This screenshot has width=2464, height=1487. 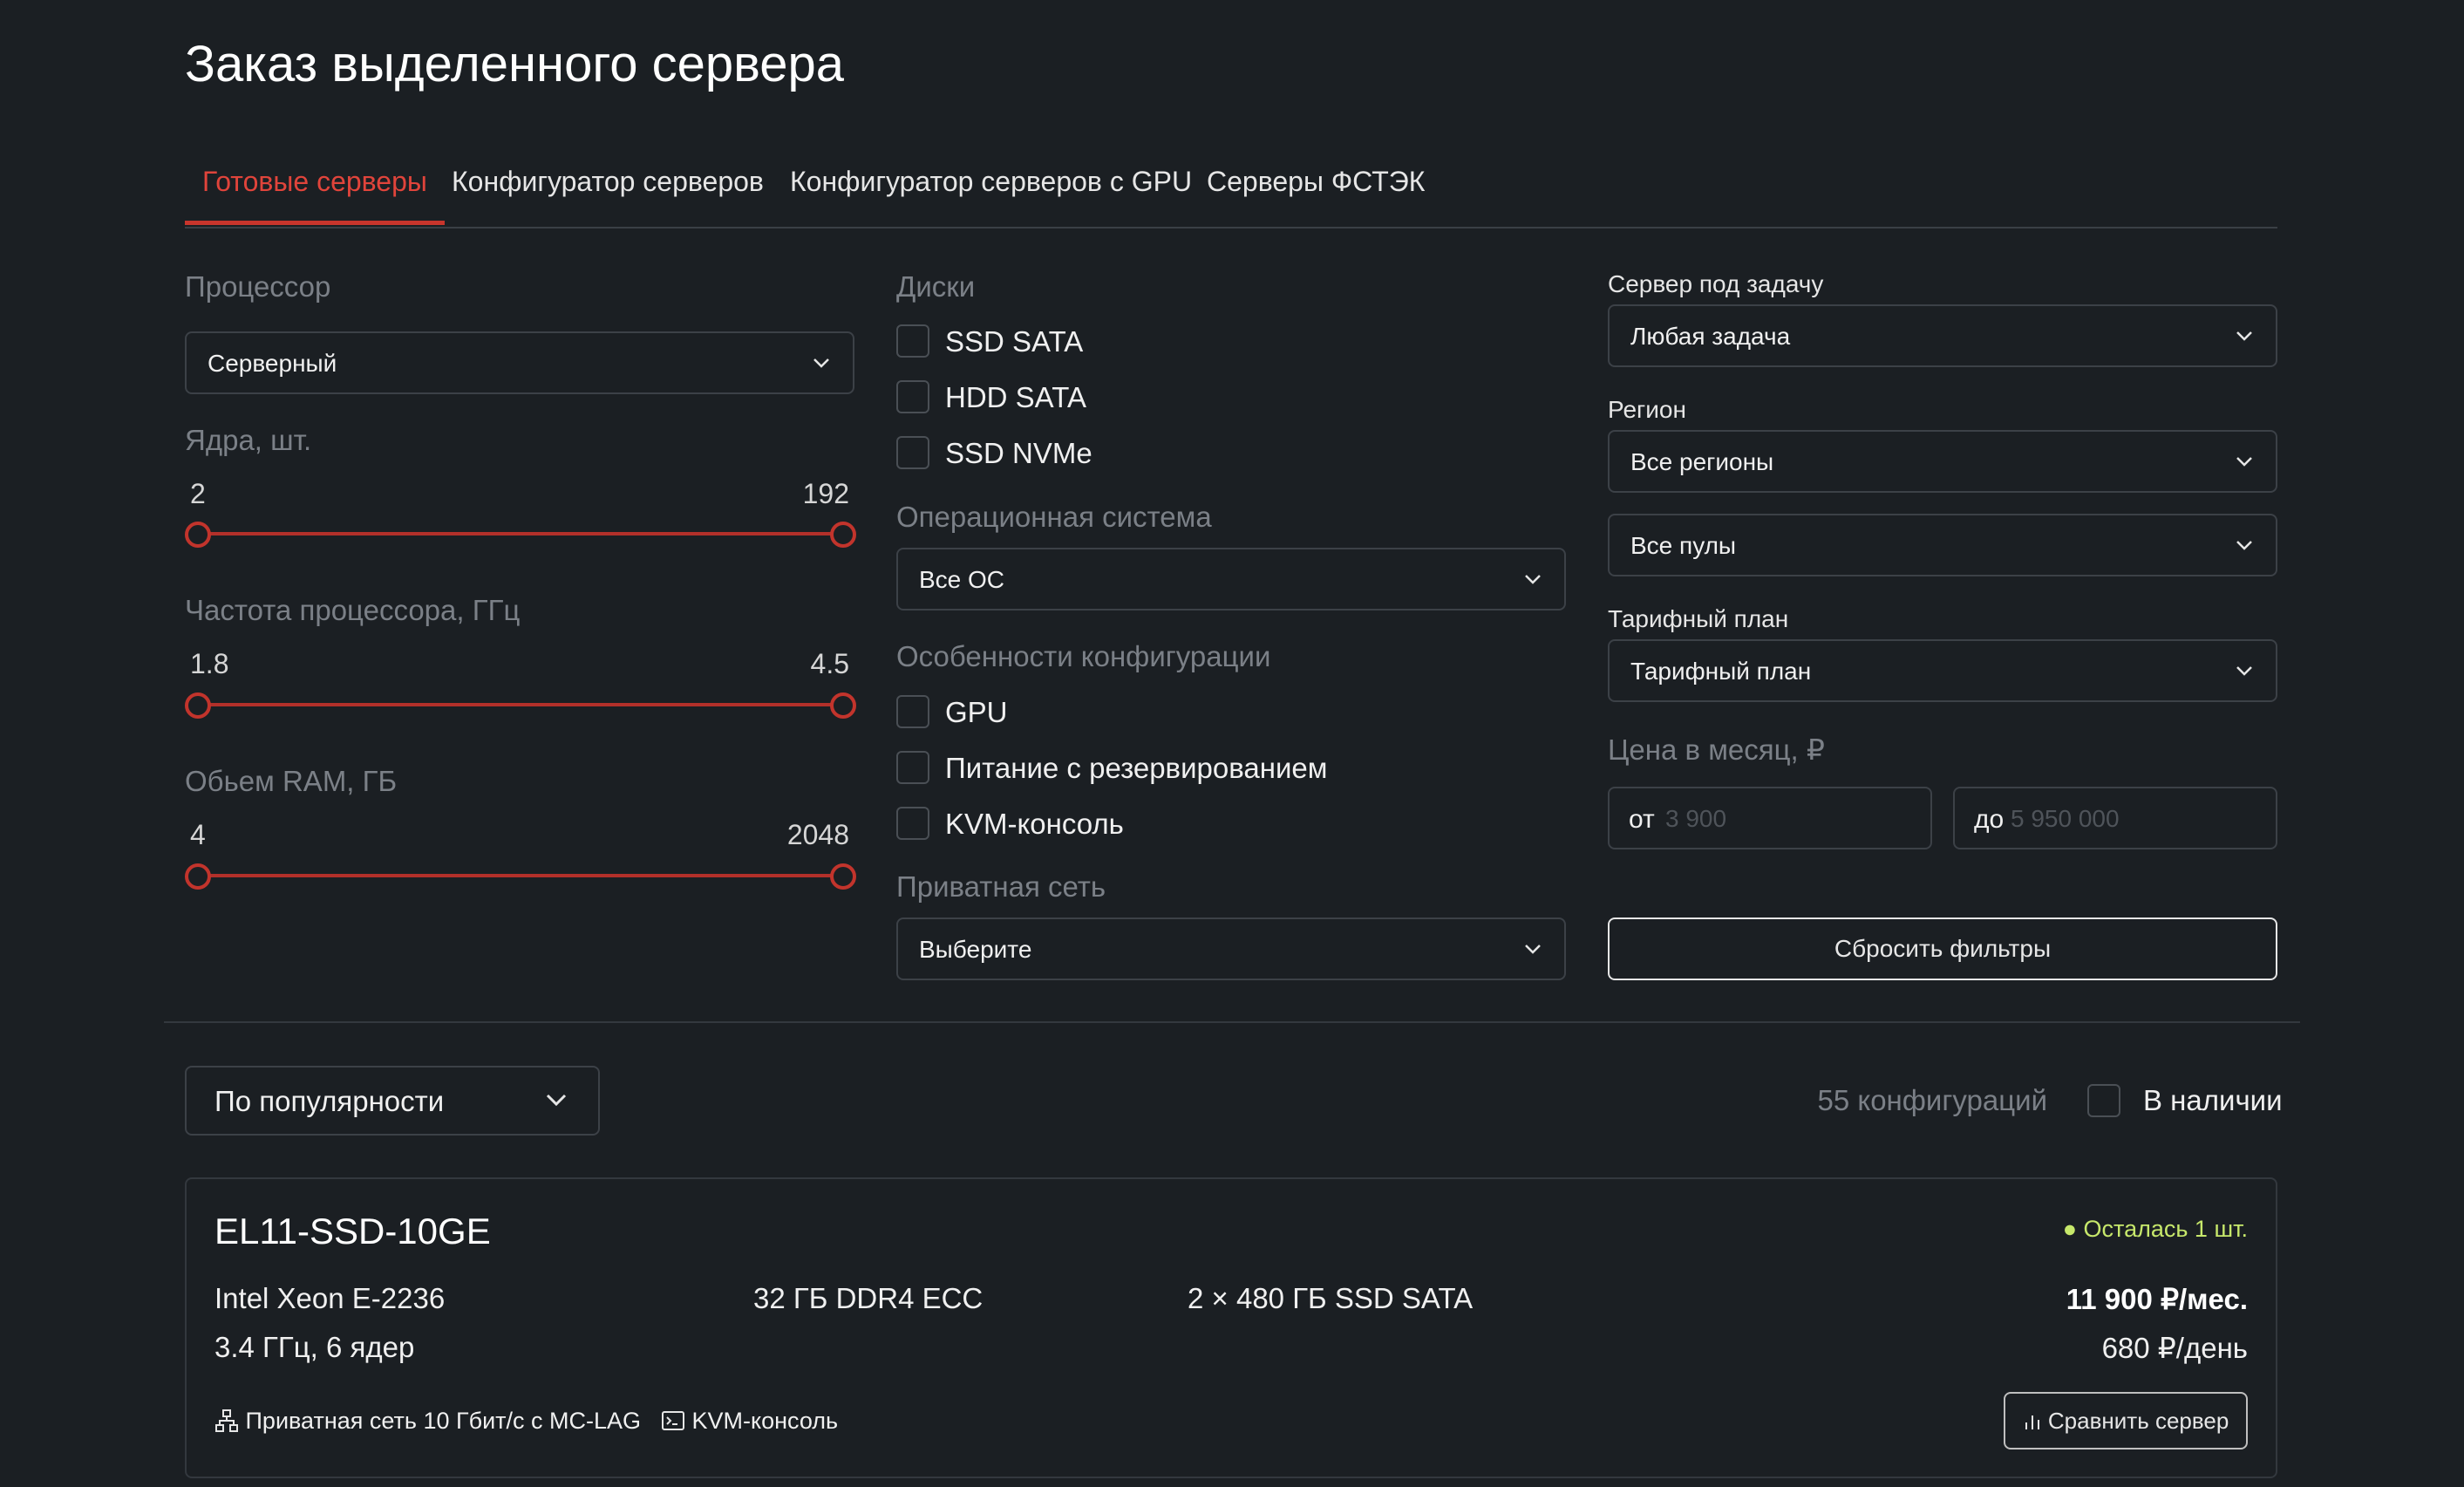 I want to click on region-value: Все регионы, so click(x=1702, y=461).